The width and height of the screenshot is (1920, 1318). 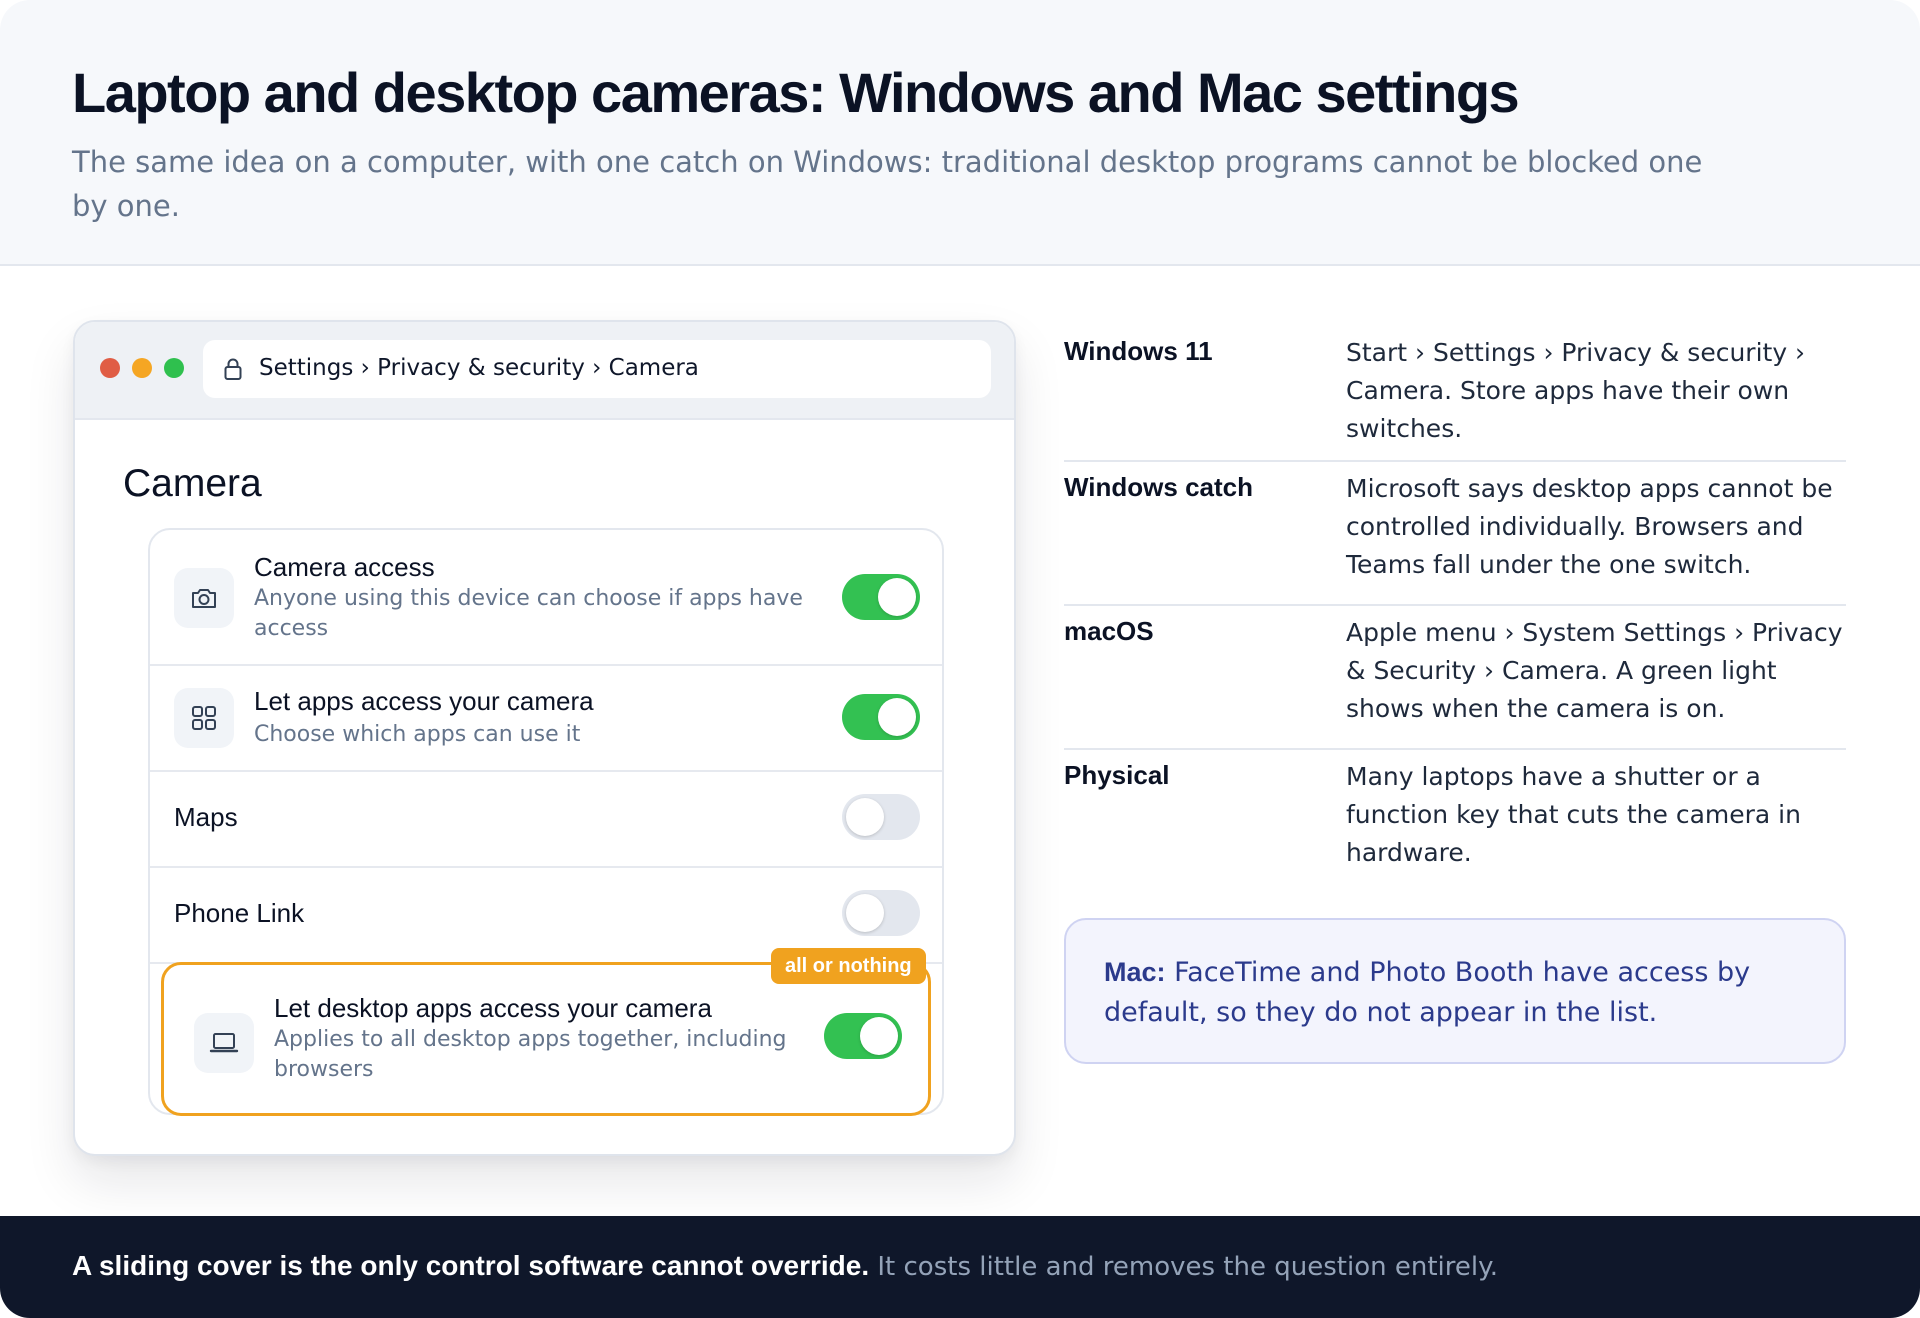 I want to click on maximize-window-dot, so click(x=174, y=368).